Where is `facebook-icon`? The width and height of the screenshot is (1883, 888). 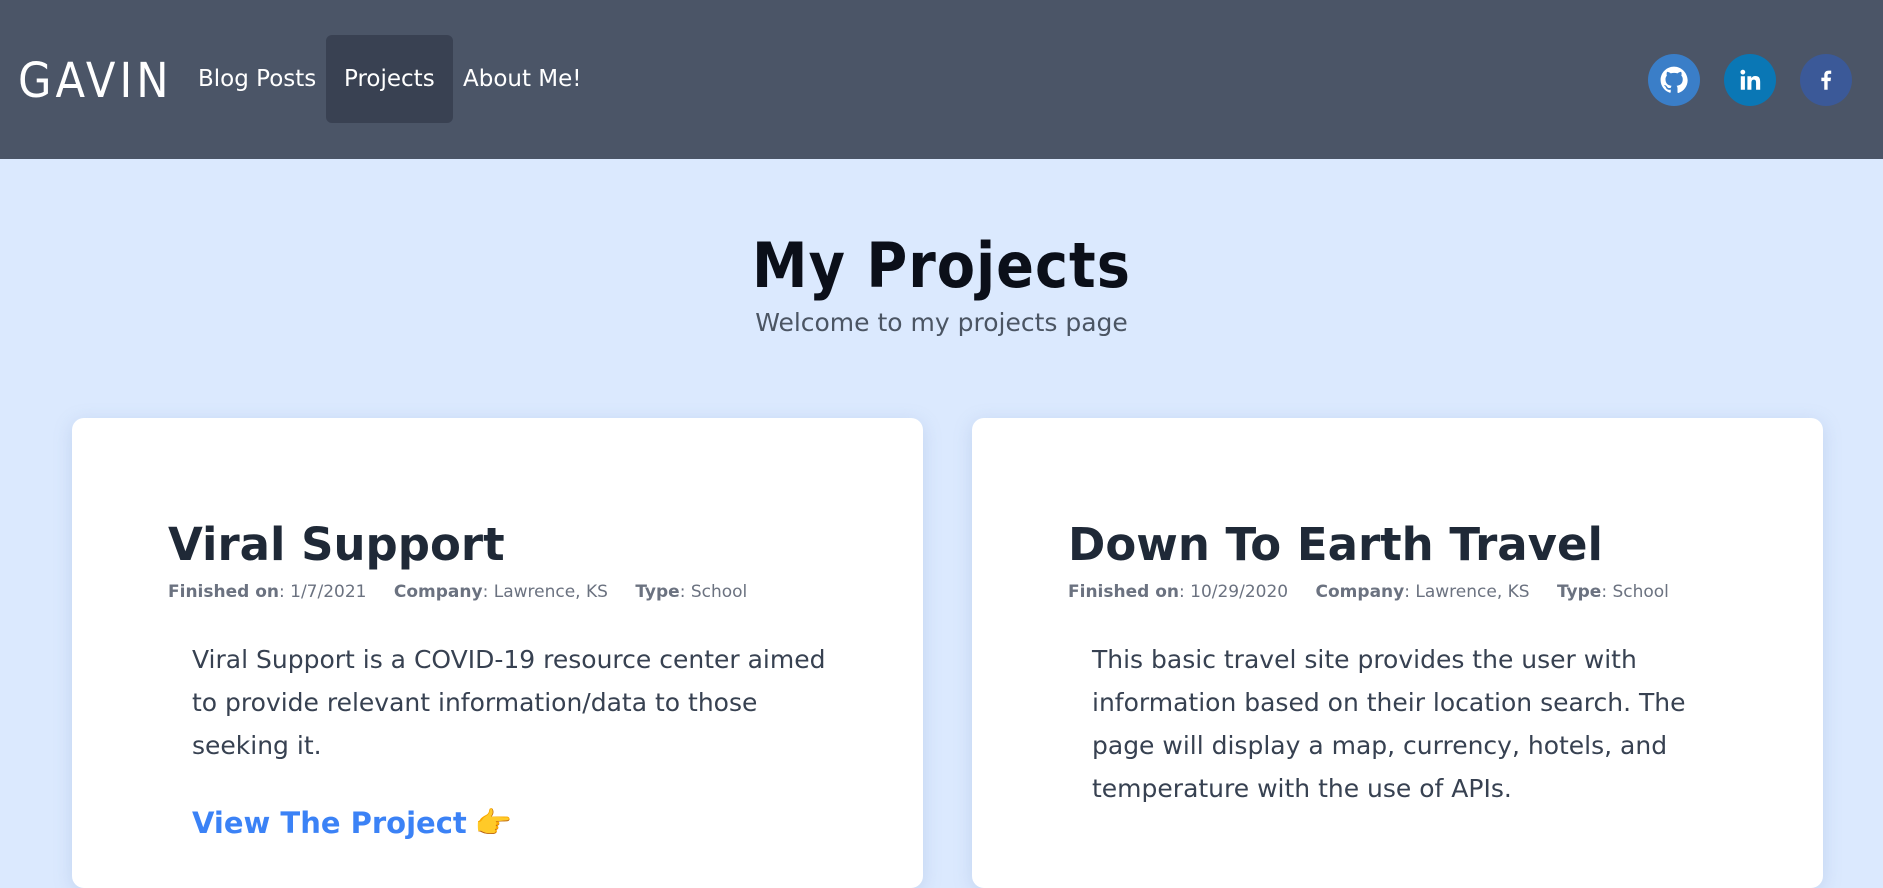 facebook-icon is located at coordinates (1826, 80).